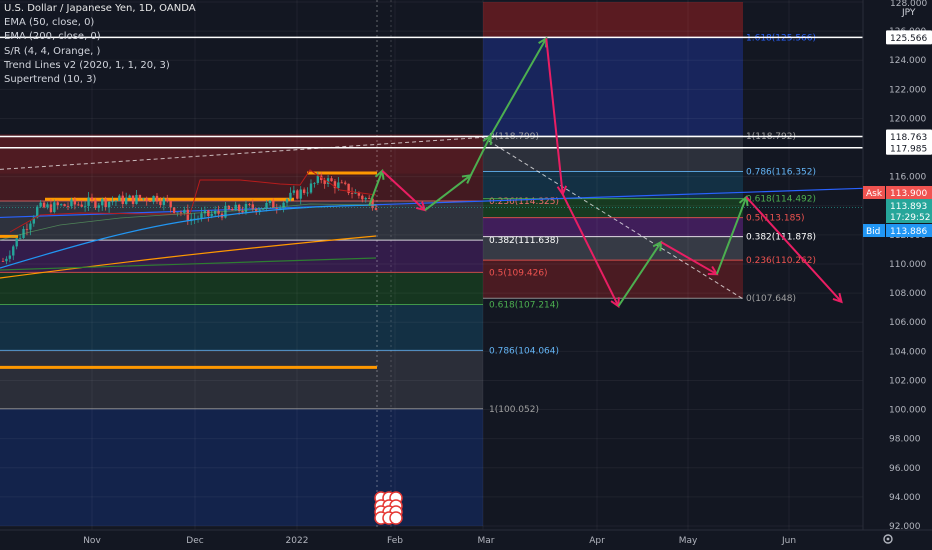 Image resolution: width=932 pixels, height=550 pixels. Describe the element at coordinates (907, 352) in the screenshot. I see `y-tick-label: 104.000` at that location.